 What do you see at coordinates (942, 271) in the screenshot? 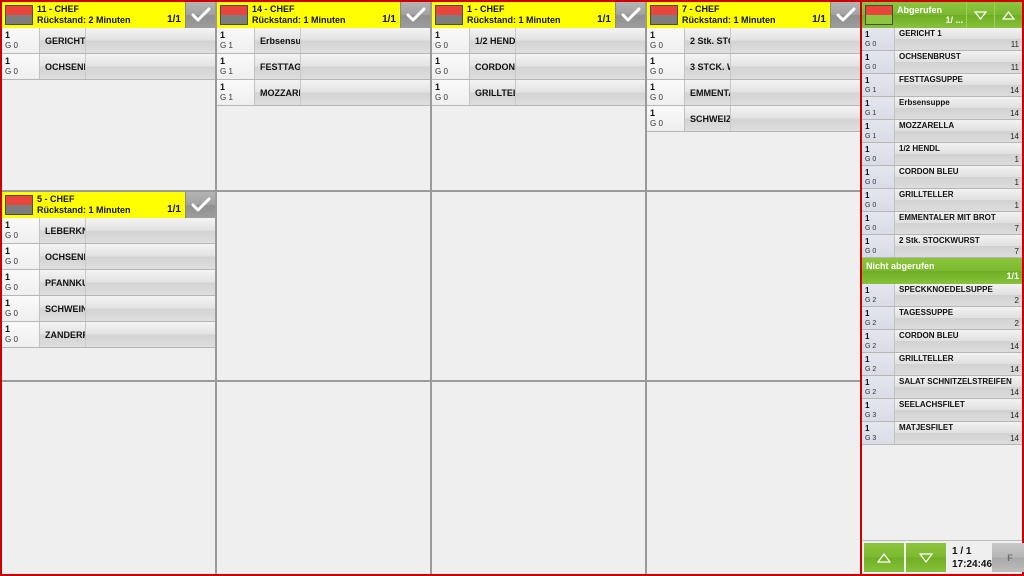
I see `section-header-nicht-abgerufen: Nicht abgerufen 1/1` at bounding box center [942, 271].